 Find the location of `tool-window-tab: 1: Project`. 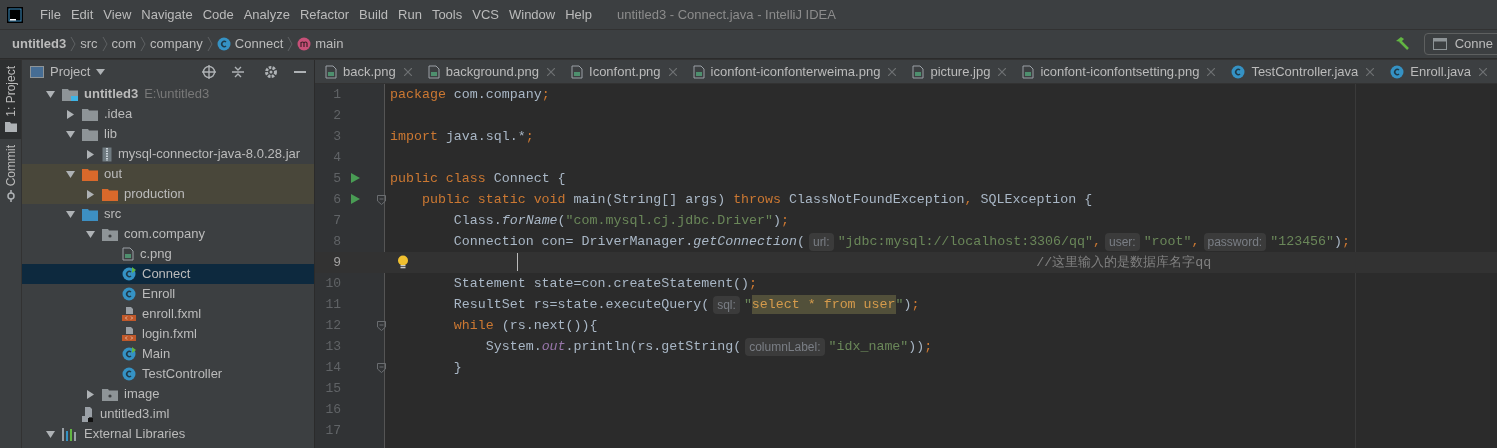

tool-window-tab: 1: Project is located at coordinates (10, 99).